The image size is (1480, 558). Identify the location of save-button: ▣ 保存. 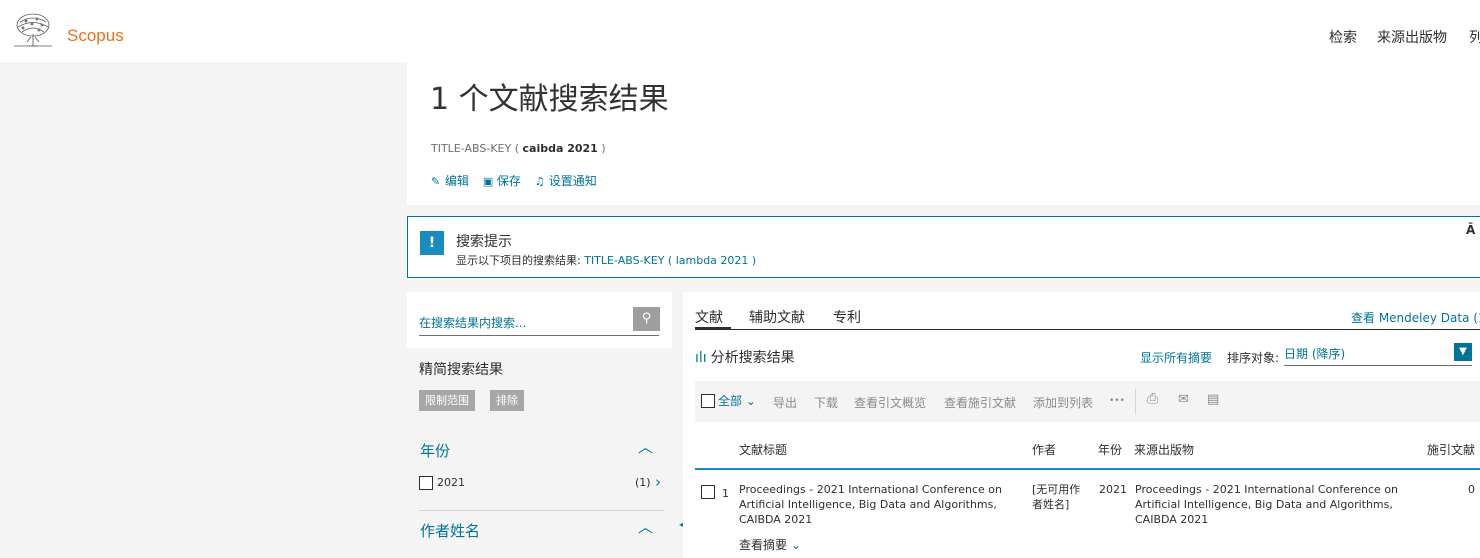
(502, 181).